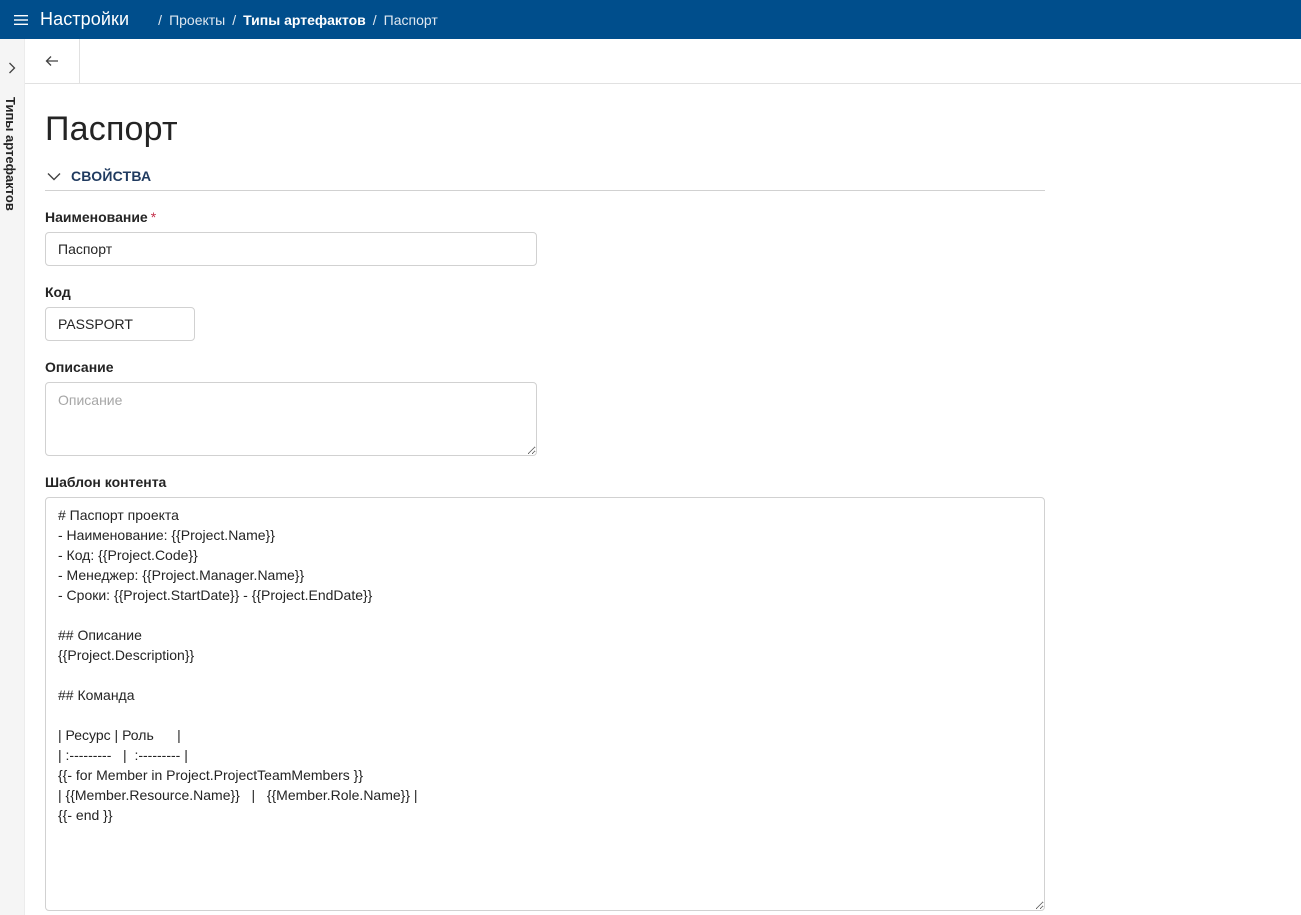  Describe the element at coordinates (111, 129) in the screenshot. I see `page-title: Паспорт` at that location.